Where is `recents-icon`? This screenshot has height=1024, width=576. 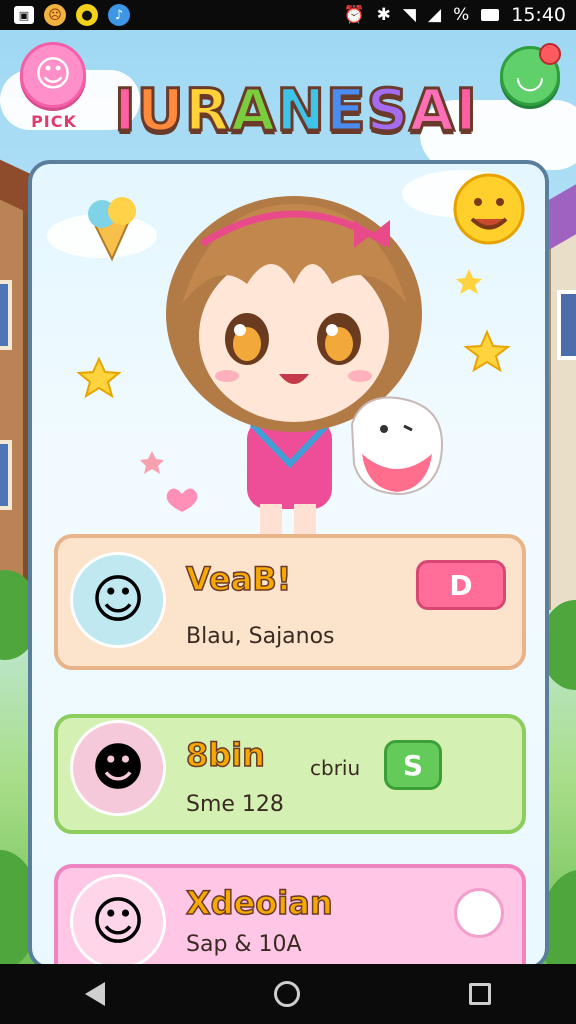
recents-icon is located at coordinates (480, 994).